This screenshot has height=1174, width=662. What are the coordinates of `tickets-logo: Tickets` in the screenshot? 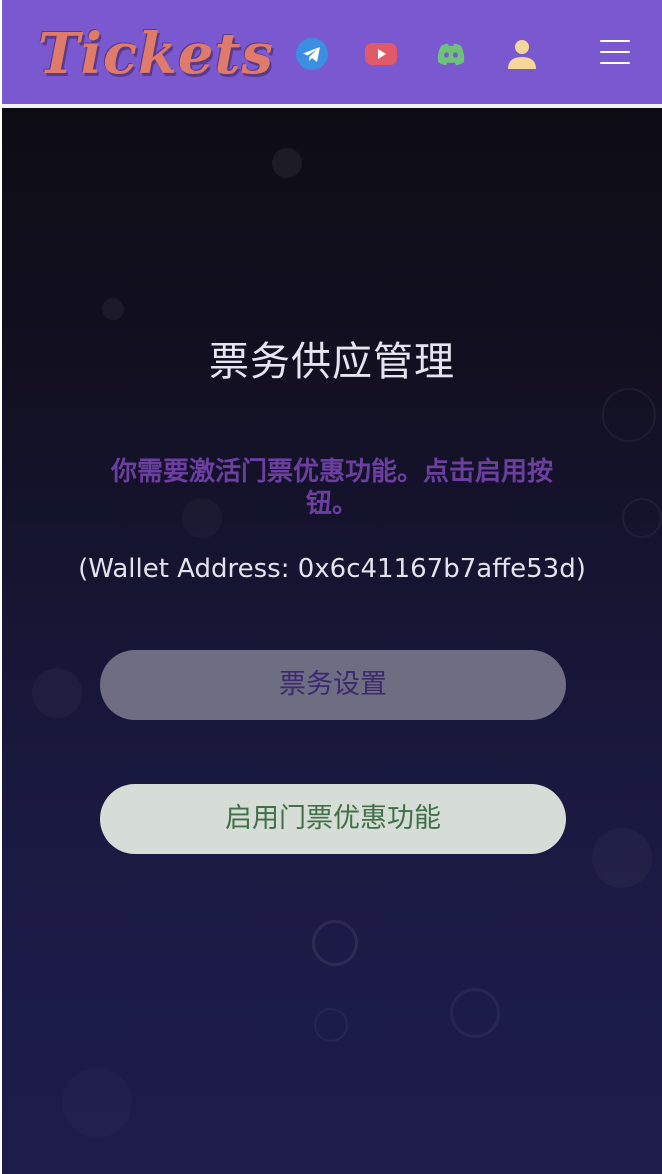 It's located at (156, 54).